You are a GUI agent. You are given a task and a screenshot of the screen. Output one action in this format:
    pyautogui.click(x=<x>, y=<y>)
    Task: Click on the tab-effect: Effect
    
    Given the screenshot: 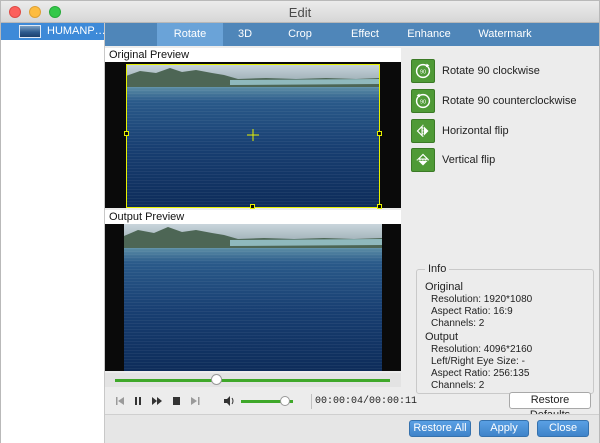 What is the action you would take?
    pyautogui.click(x=365, y=34)
    